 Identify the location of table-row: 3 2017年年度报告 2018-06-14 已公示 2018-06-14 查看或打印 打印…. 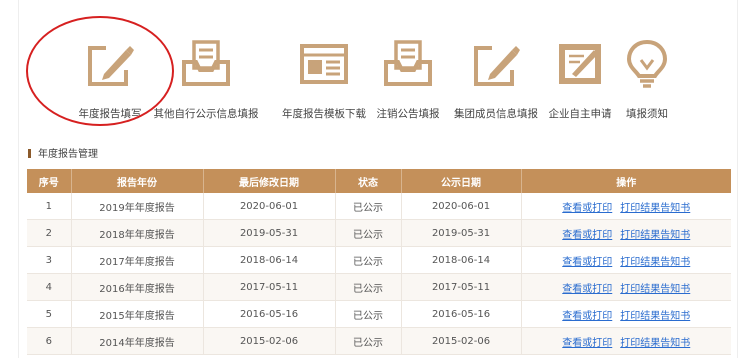
(379, 260).